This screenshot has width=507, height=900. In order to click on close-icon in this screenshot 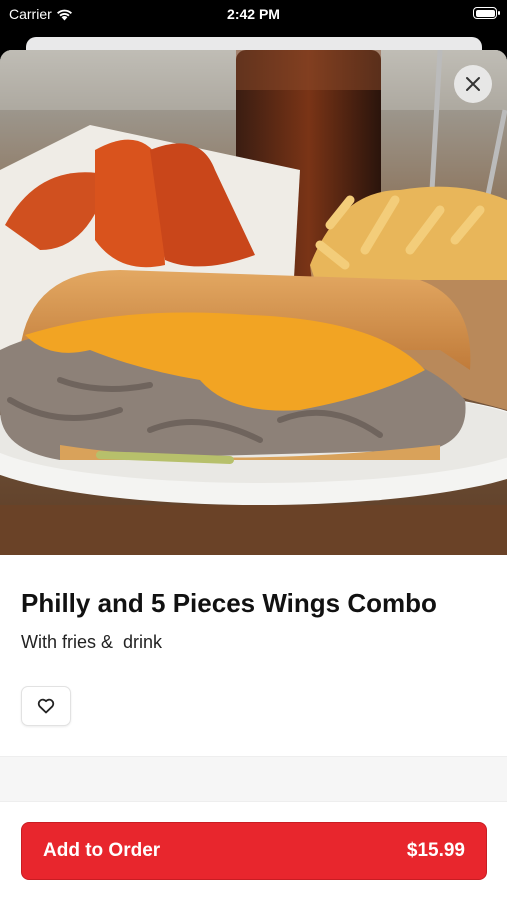, I will do `click(473, 84)`.